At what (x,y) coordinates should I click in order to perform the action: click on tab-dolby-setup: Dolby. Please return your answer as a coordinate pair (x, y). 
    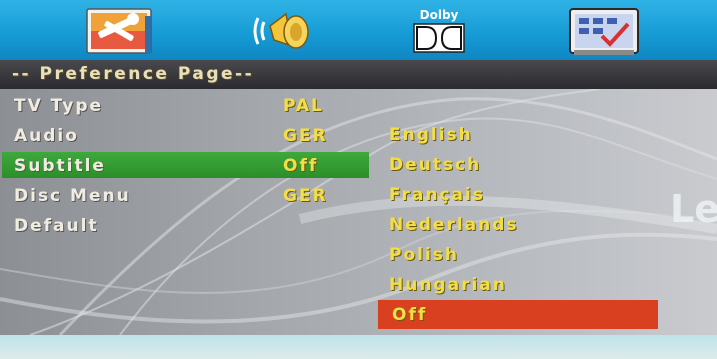
    Looking at the image, I should click on (439, 31).